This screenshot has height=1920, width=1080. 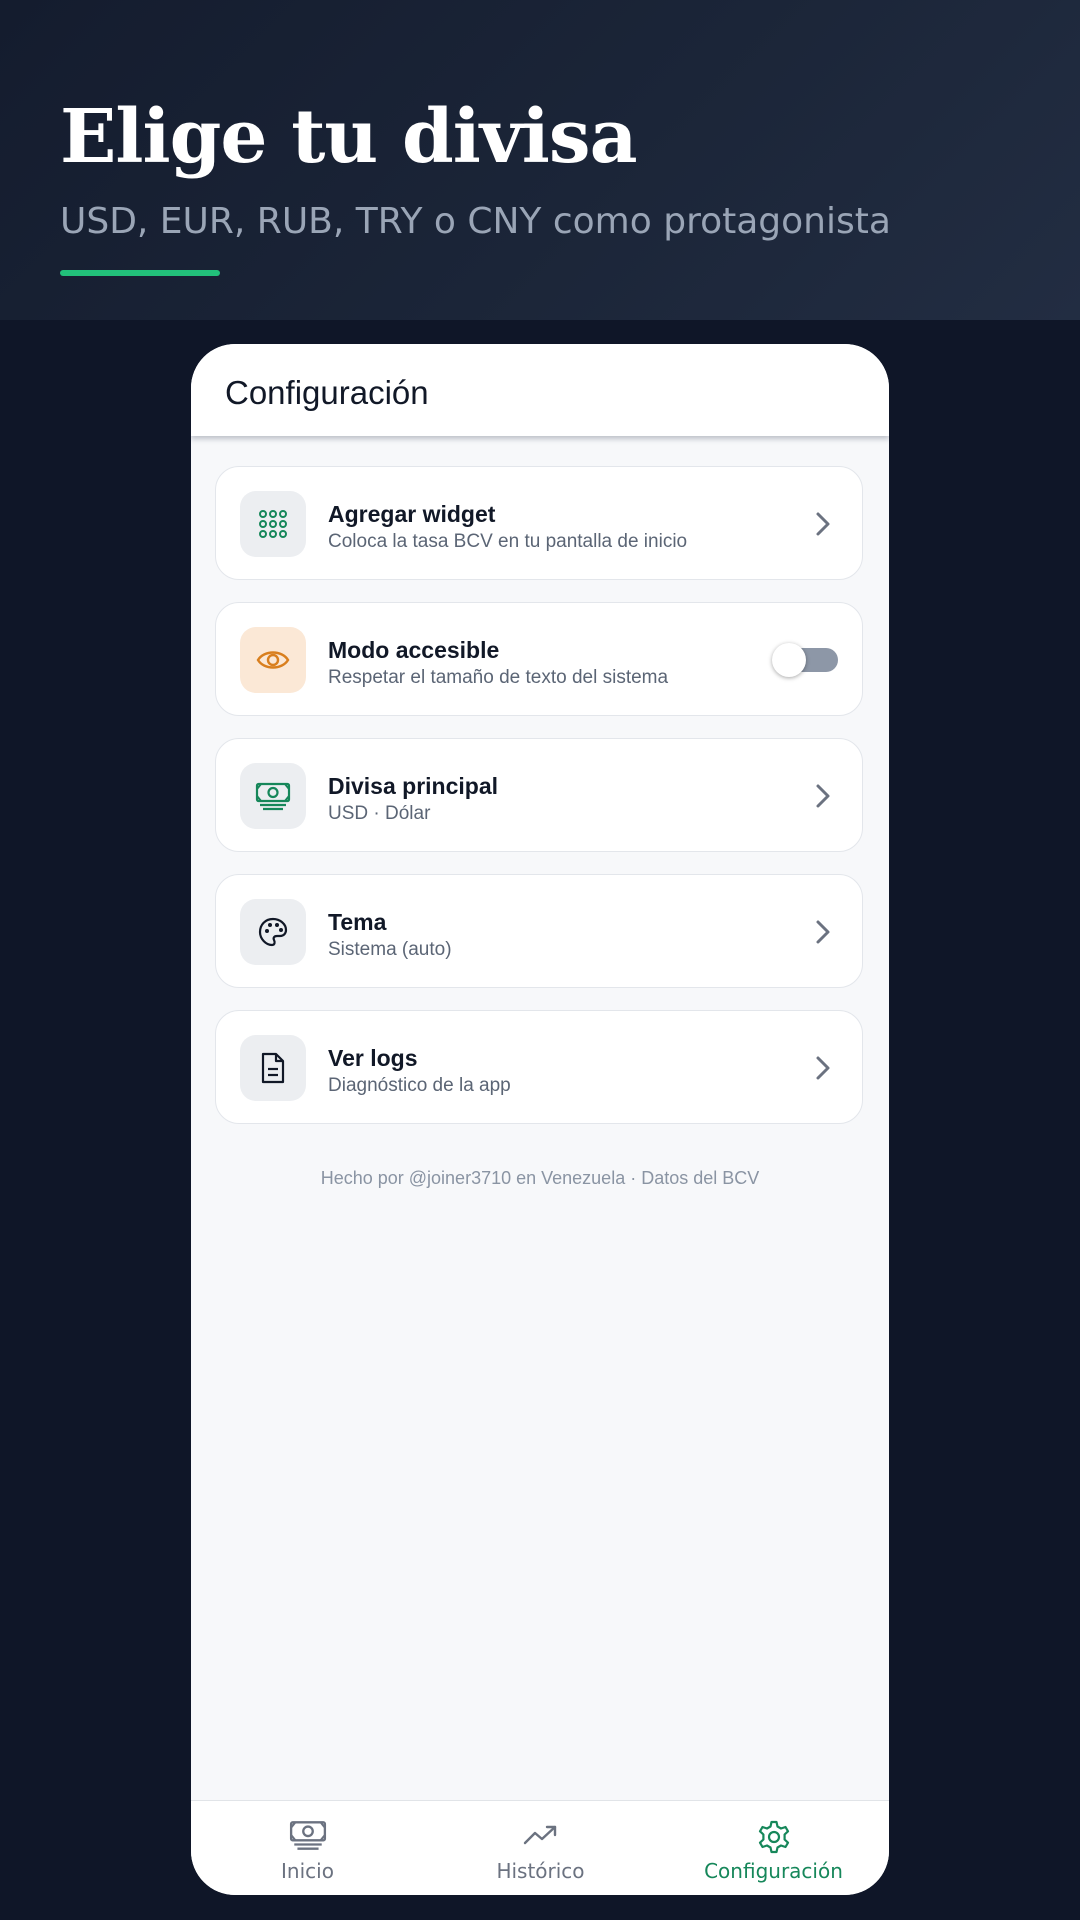 I want to click on nav-item-configuracion: Configuración, so click(x=773, y=1848).